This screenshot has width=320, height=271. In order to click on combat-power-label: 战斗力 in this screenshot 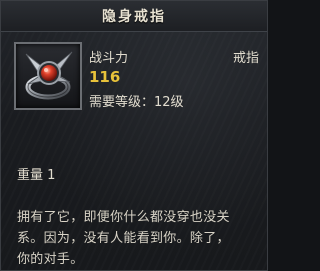, I will do `click(109, 58)`.